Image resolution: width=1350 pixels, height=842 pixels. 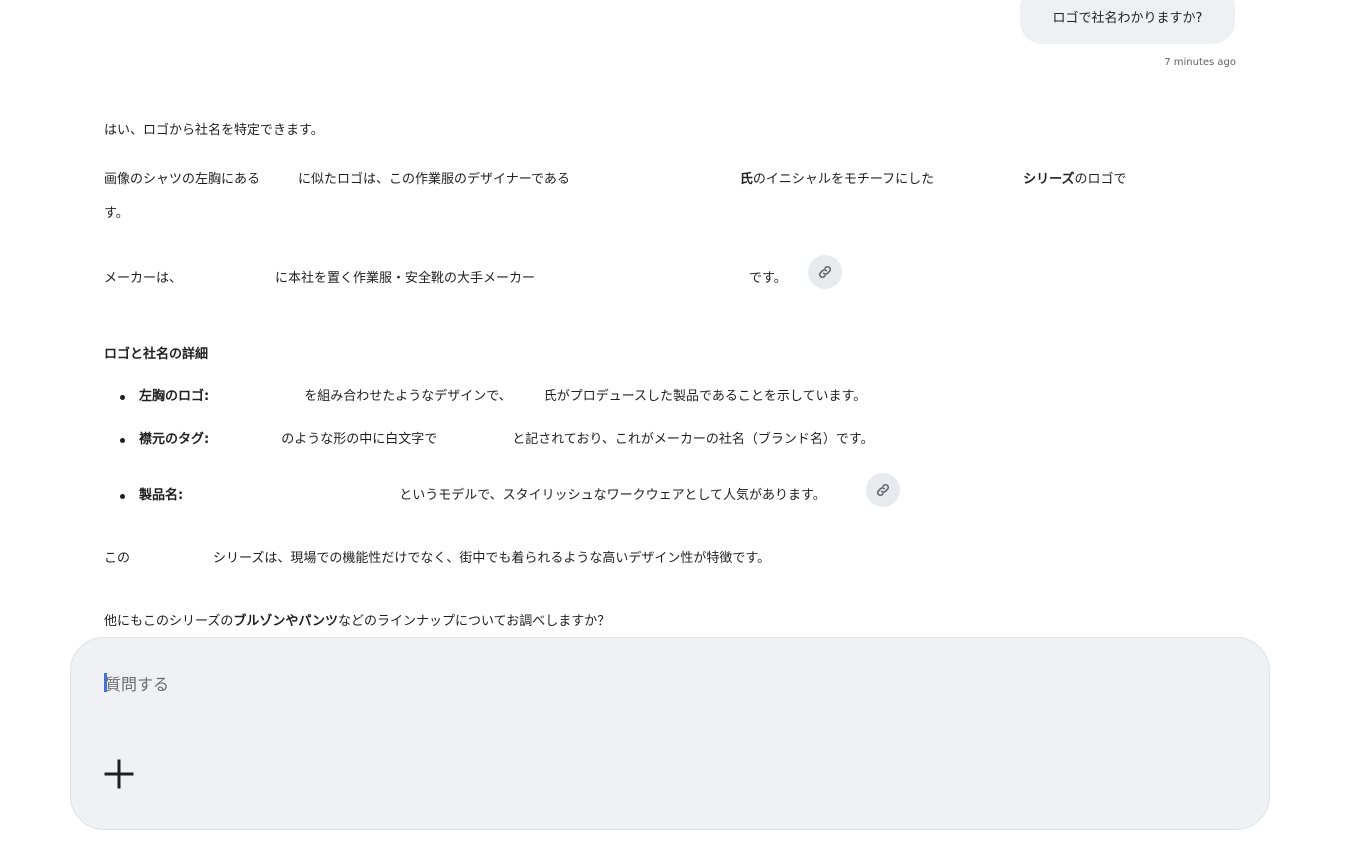 I want to click on plus-icon, so click(x=119, y=774).